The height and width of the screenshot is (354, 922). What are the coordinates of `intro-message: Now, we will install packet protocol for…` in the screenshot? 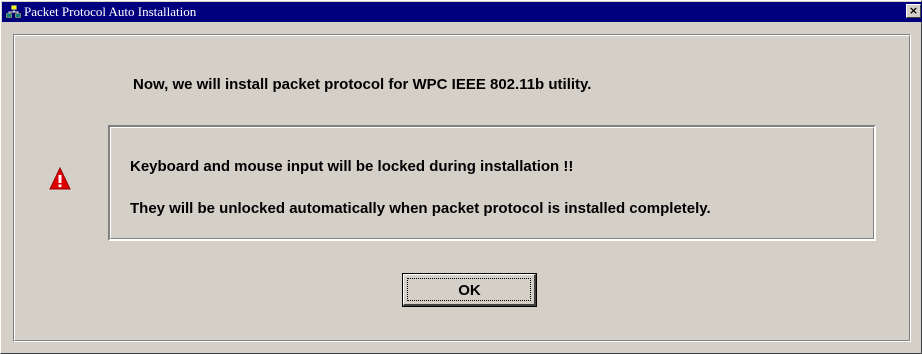 It's located at (362, 84).